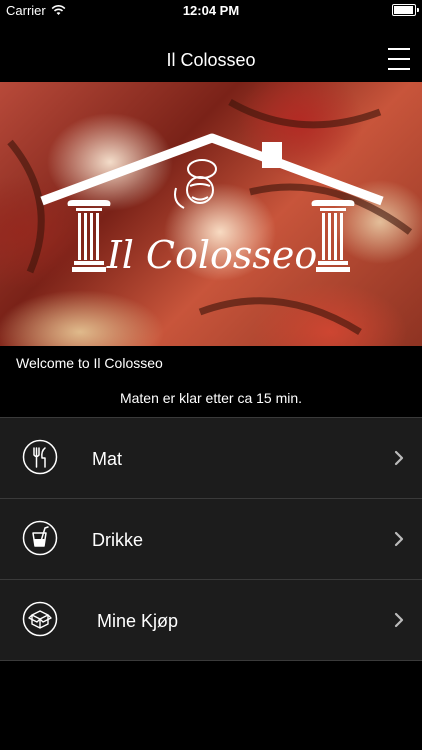  I want to click on welcome-text: Welcome to Il Colosseo, so click(89, 363).